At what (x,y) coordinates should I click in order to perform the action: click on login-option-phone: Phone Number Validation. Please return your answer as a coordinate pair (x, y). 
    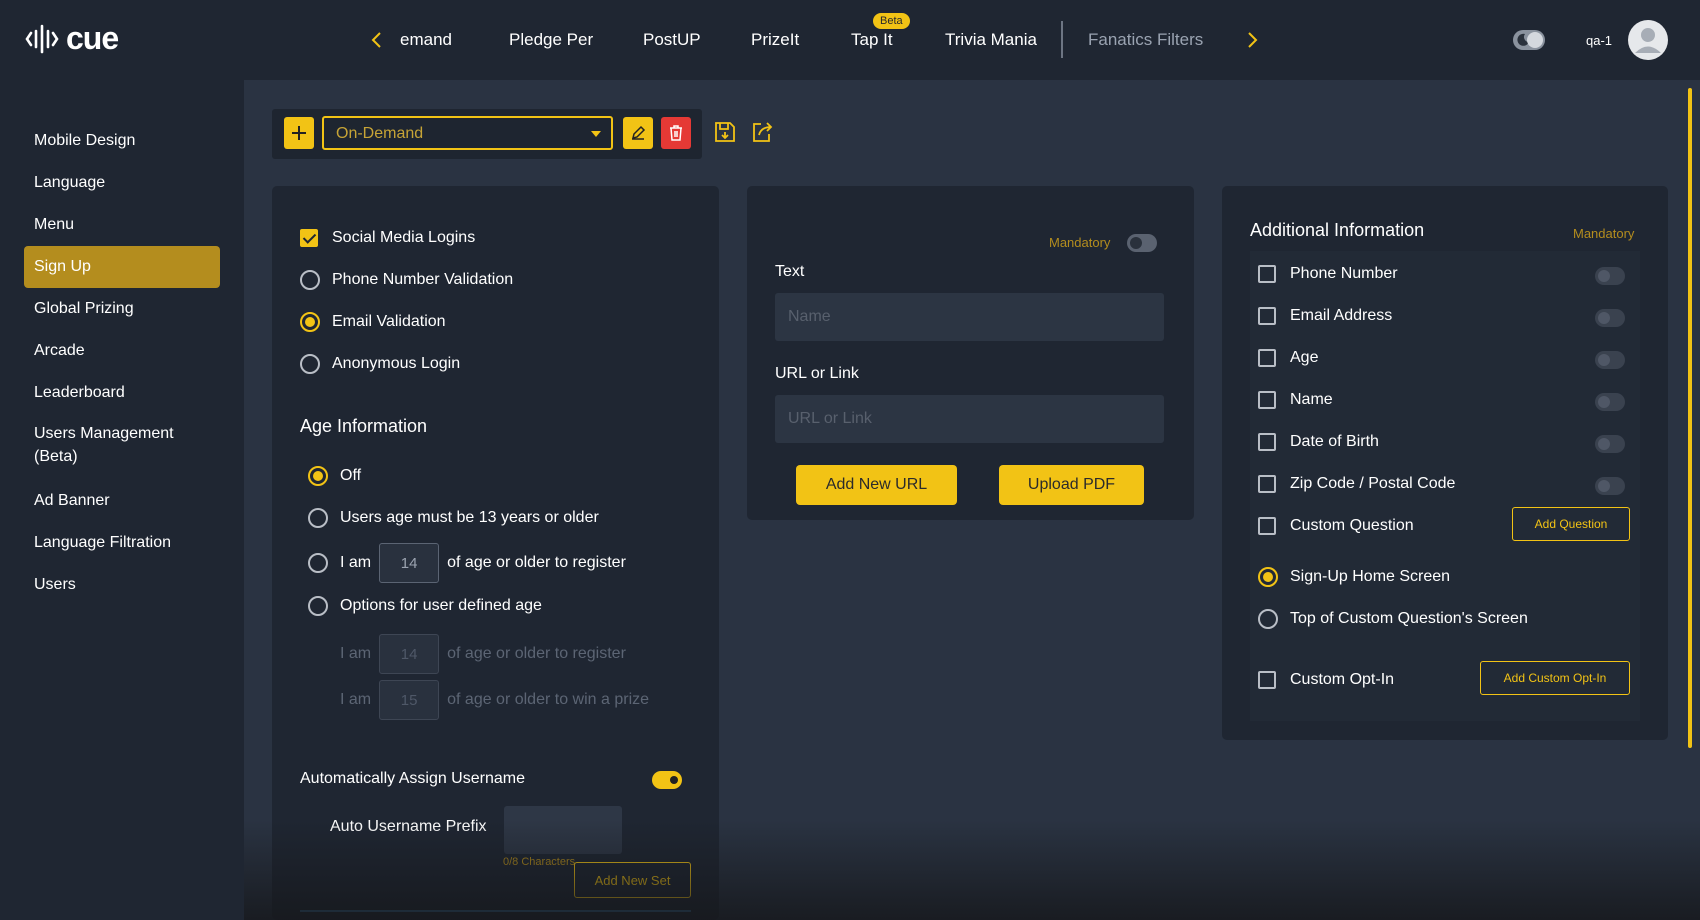
    Looking at the image, I should click on (406, 280).